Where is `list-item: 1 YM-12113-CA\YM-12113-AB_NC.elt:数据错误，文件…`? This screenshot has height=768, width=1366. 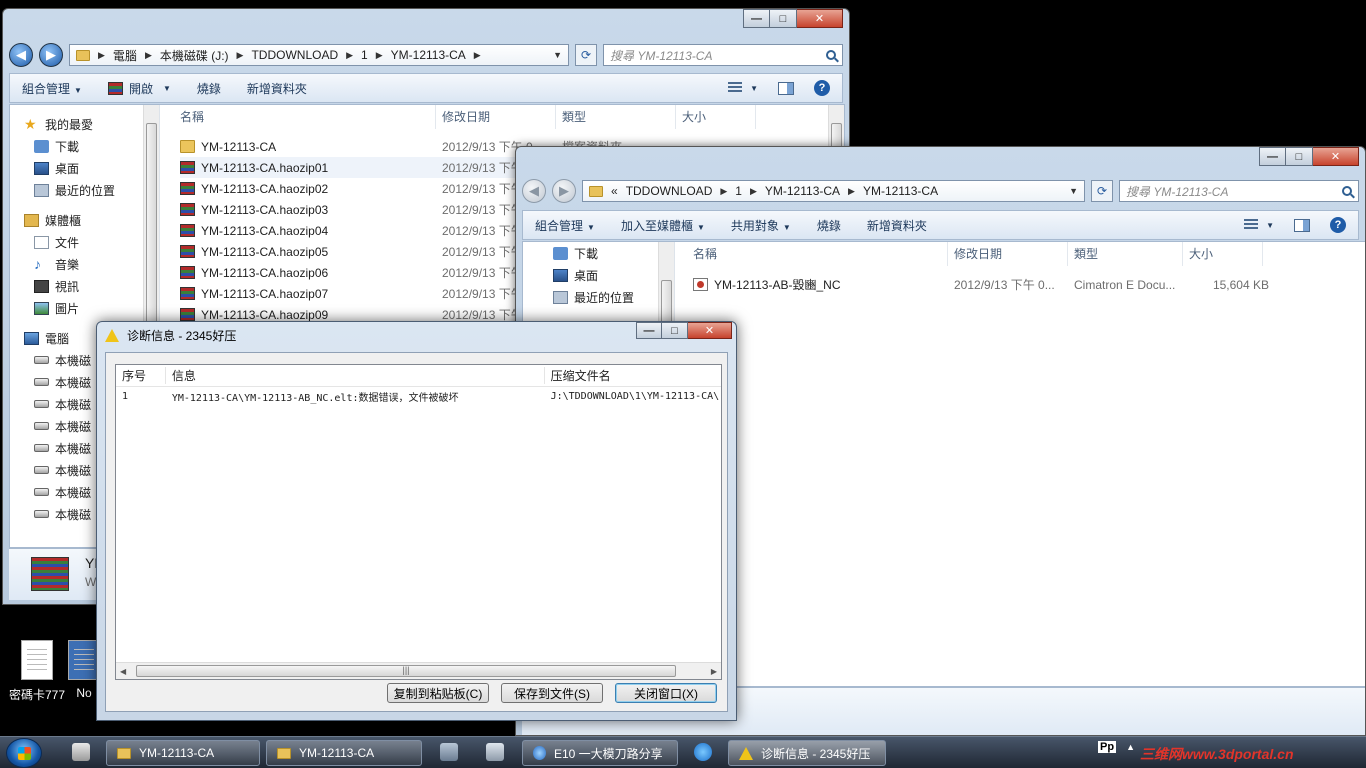
list-item: 1 YM-12113-CA\YM-12113-AB_NC.elt:数据错误，文件… is located at coordinates (418, 396).